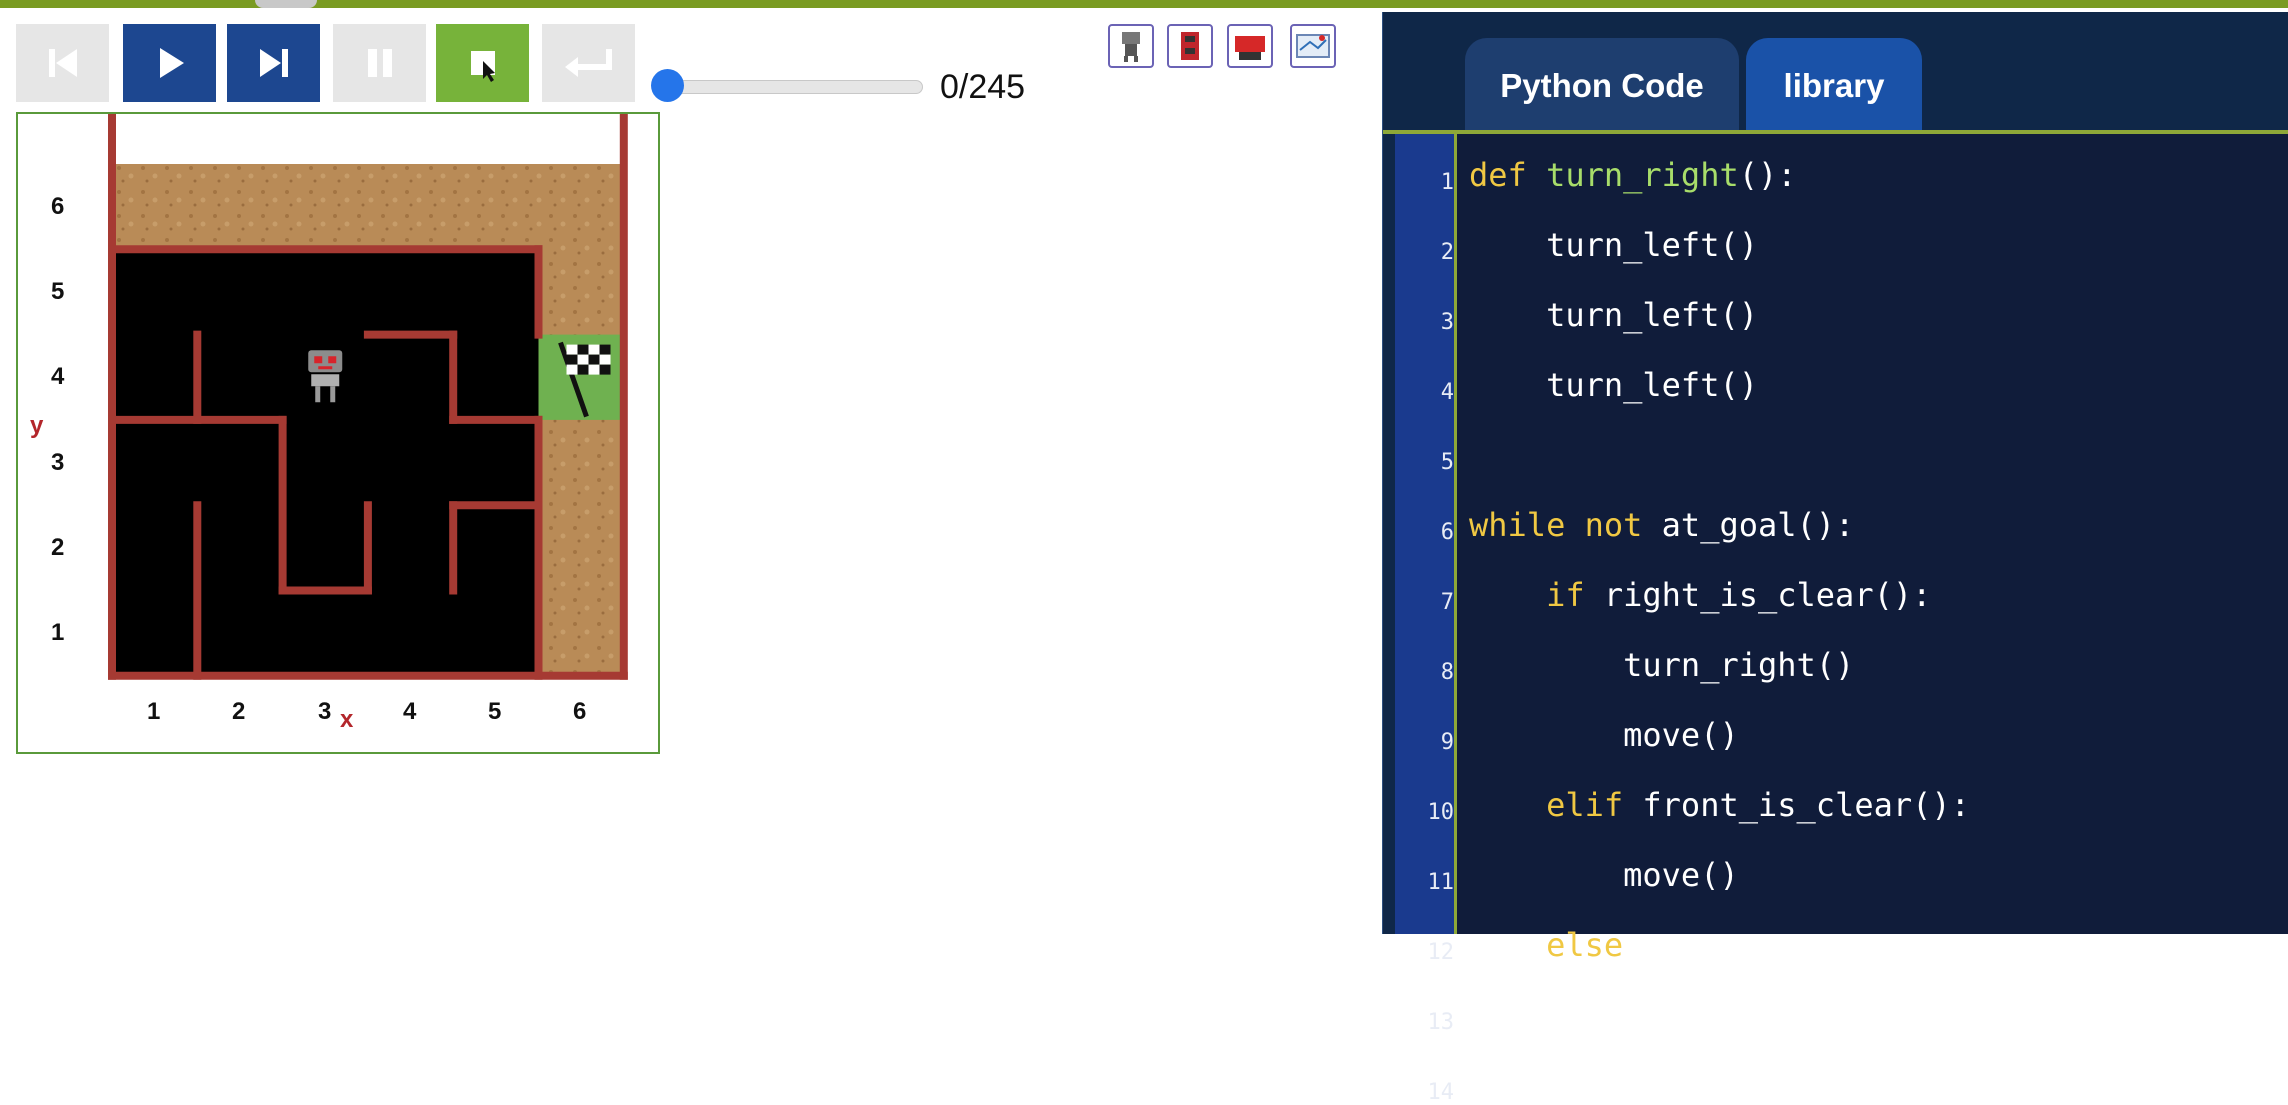 The height and width of the screenshot is (1105, 2288). I want to click on code-line: def turn_right():, so click(1633, 175).